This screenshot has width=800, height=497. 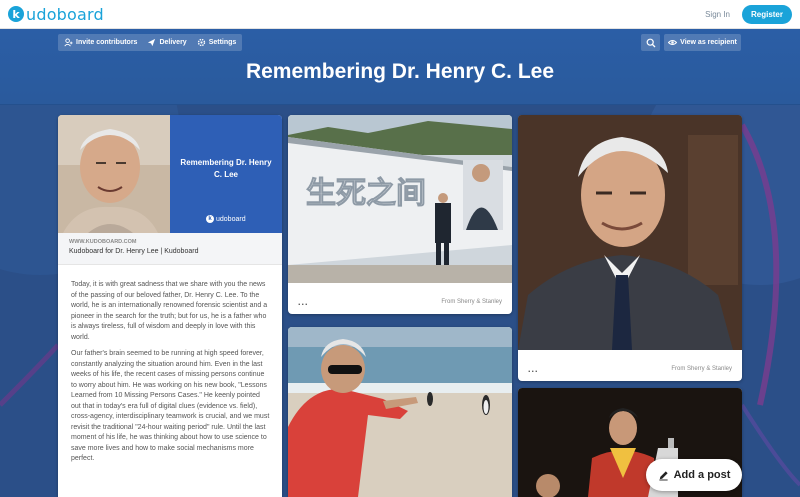 What do you see at coordinates (210, 219) in the screenshot?
I see `kudoboard-mark-icon: k` at bounding box center [210, 219].